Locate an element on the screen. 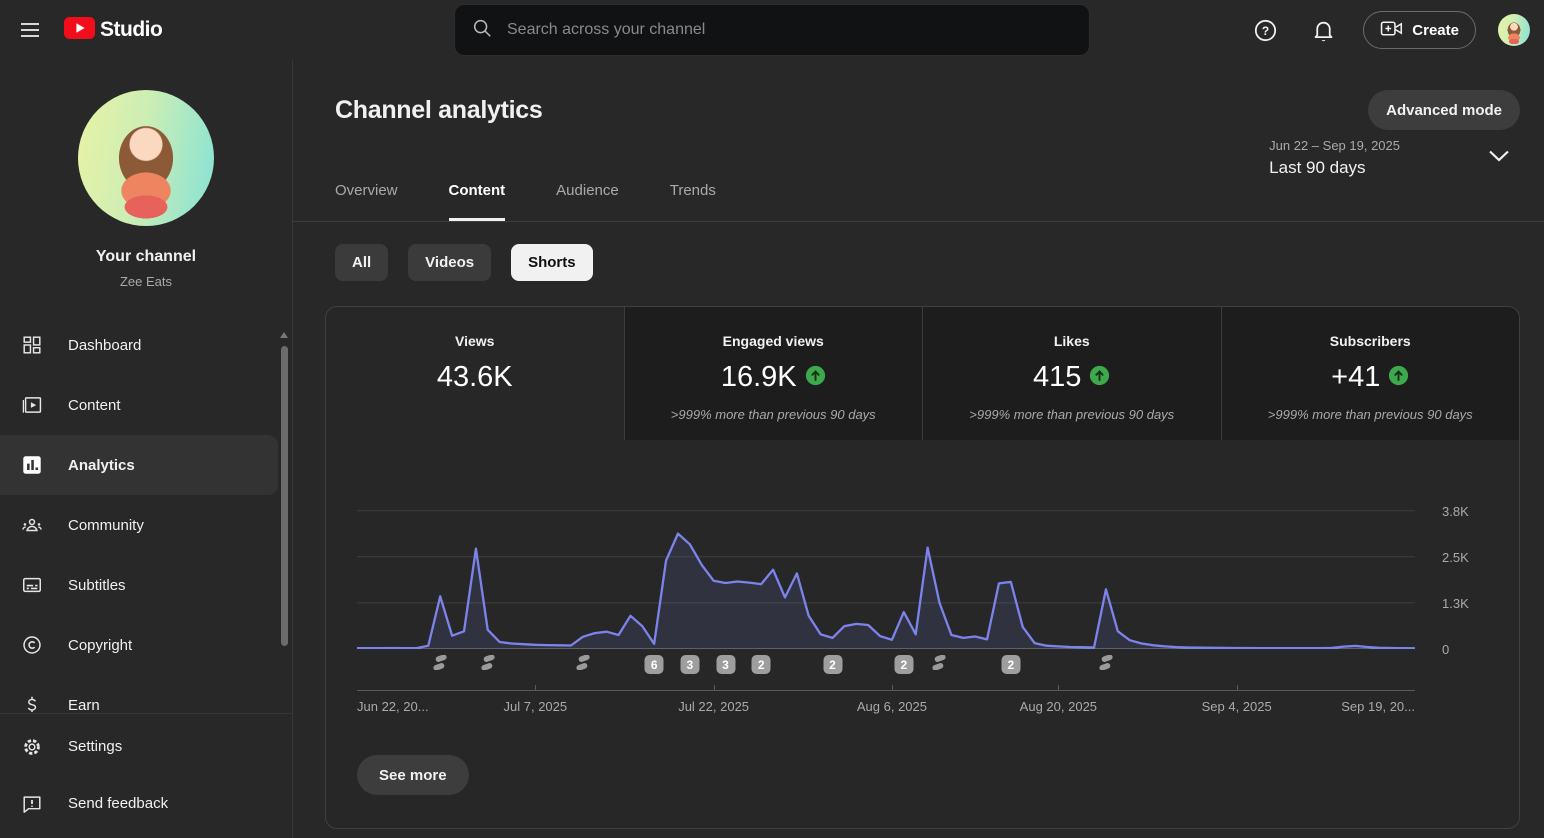 Image resolution: width=1544 pixels, height=838 pixels. format-filter-chips: All Videos Shorts is located at coordinates (927, 262).